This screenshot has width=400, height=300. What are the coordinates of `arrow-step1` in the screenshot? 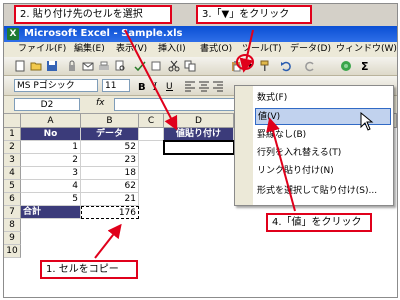 It's located at (108, 241).